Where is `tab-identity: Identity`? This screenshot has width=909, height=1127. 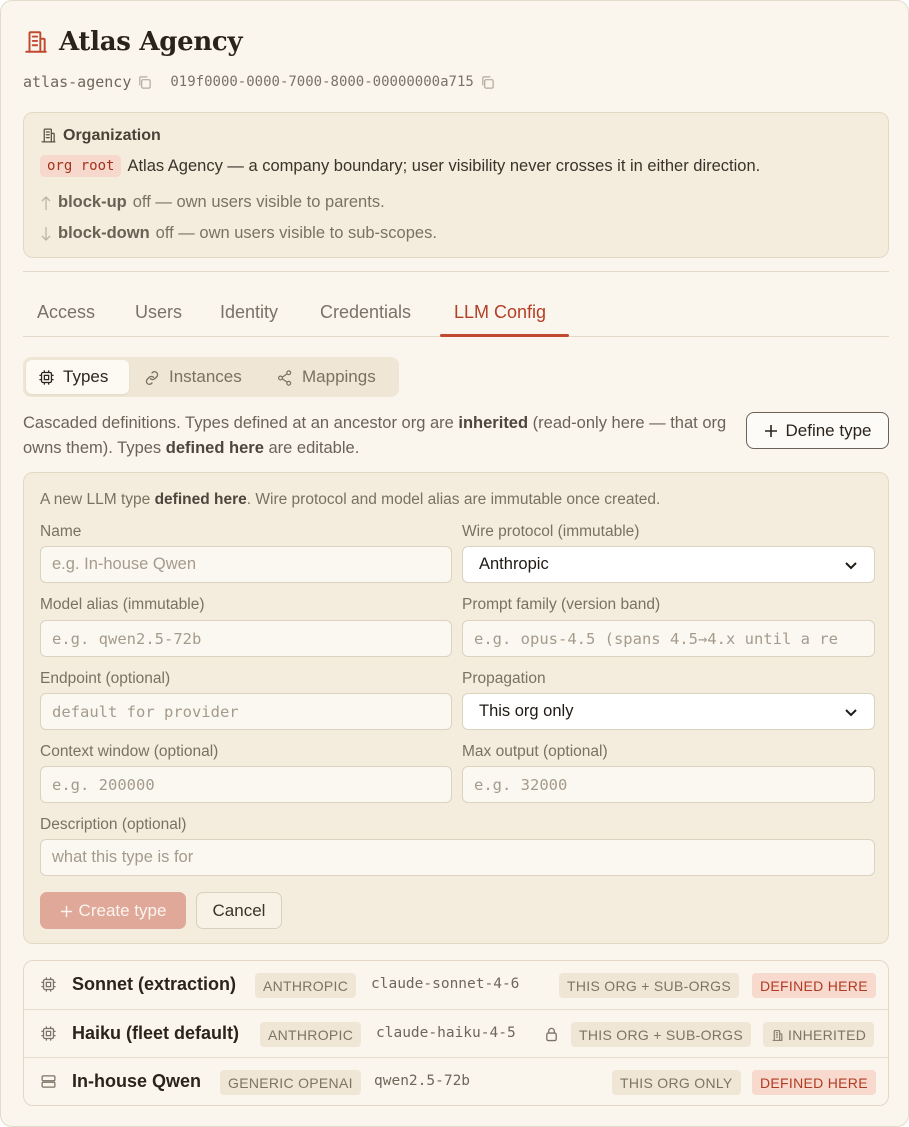
tab-identity: Identity is located at coordinates (249, 312).